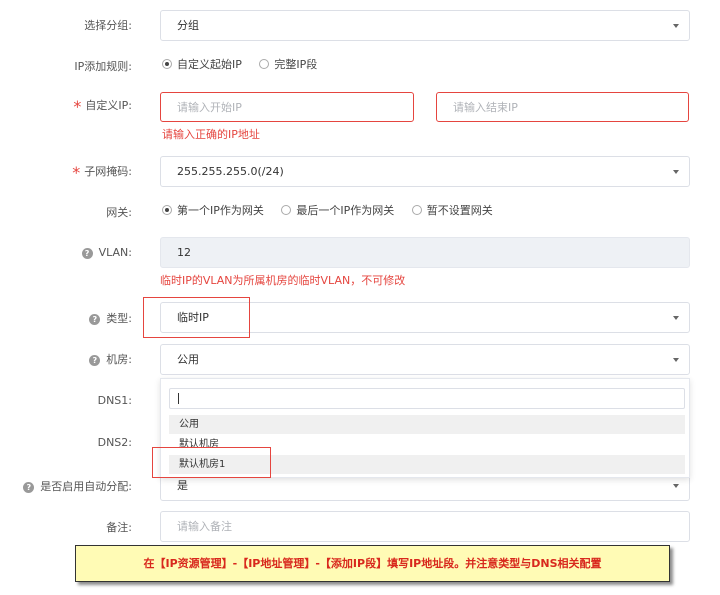 The image size is (720, 595). I want to click on remark-label: 备注:, so click(119, 527).